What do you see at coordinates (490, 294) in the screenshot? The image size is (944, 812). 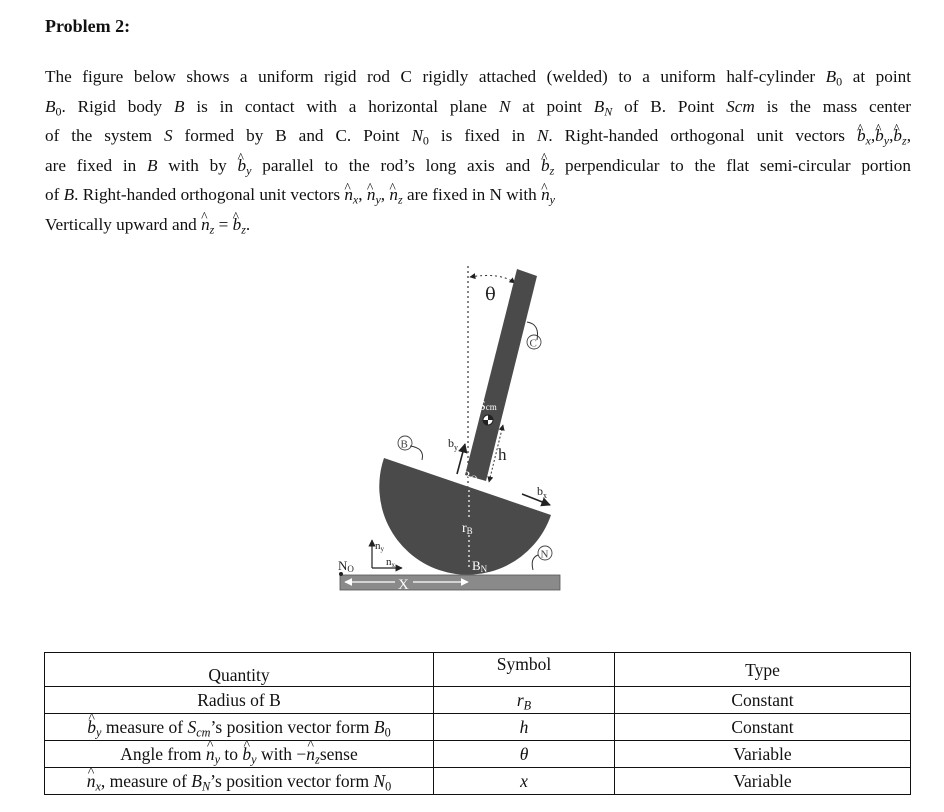 I see `theta-label: θ` at bounding box center [490, 294].